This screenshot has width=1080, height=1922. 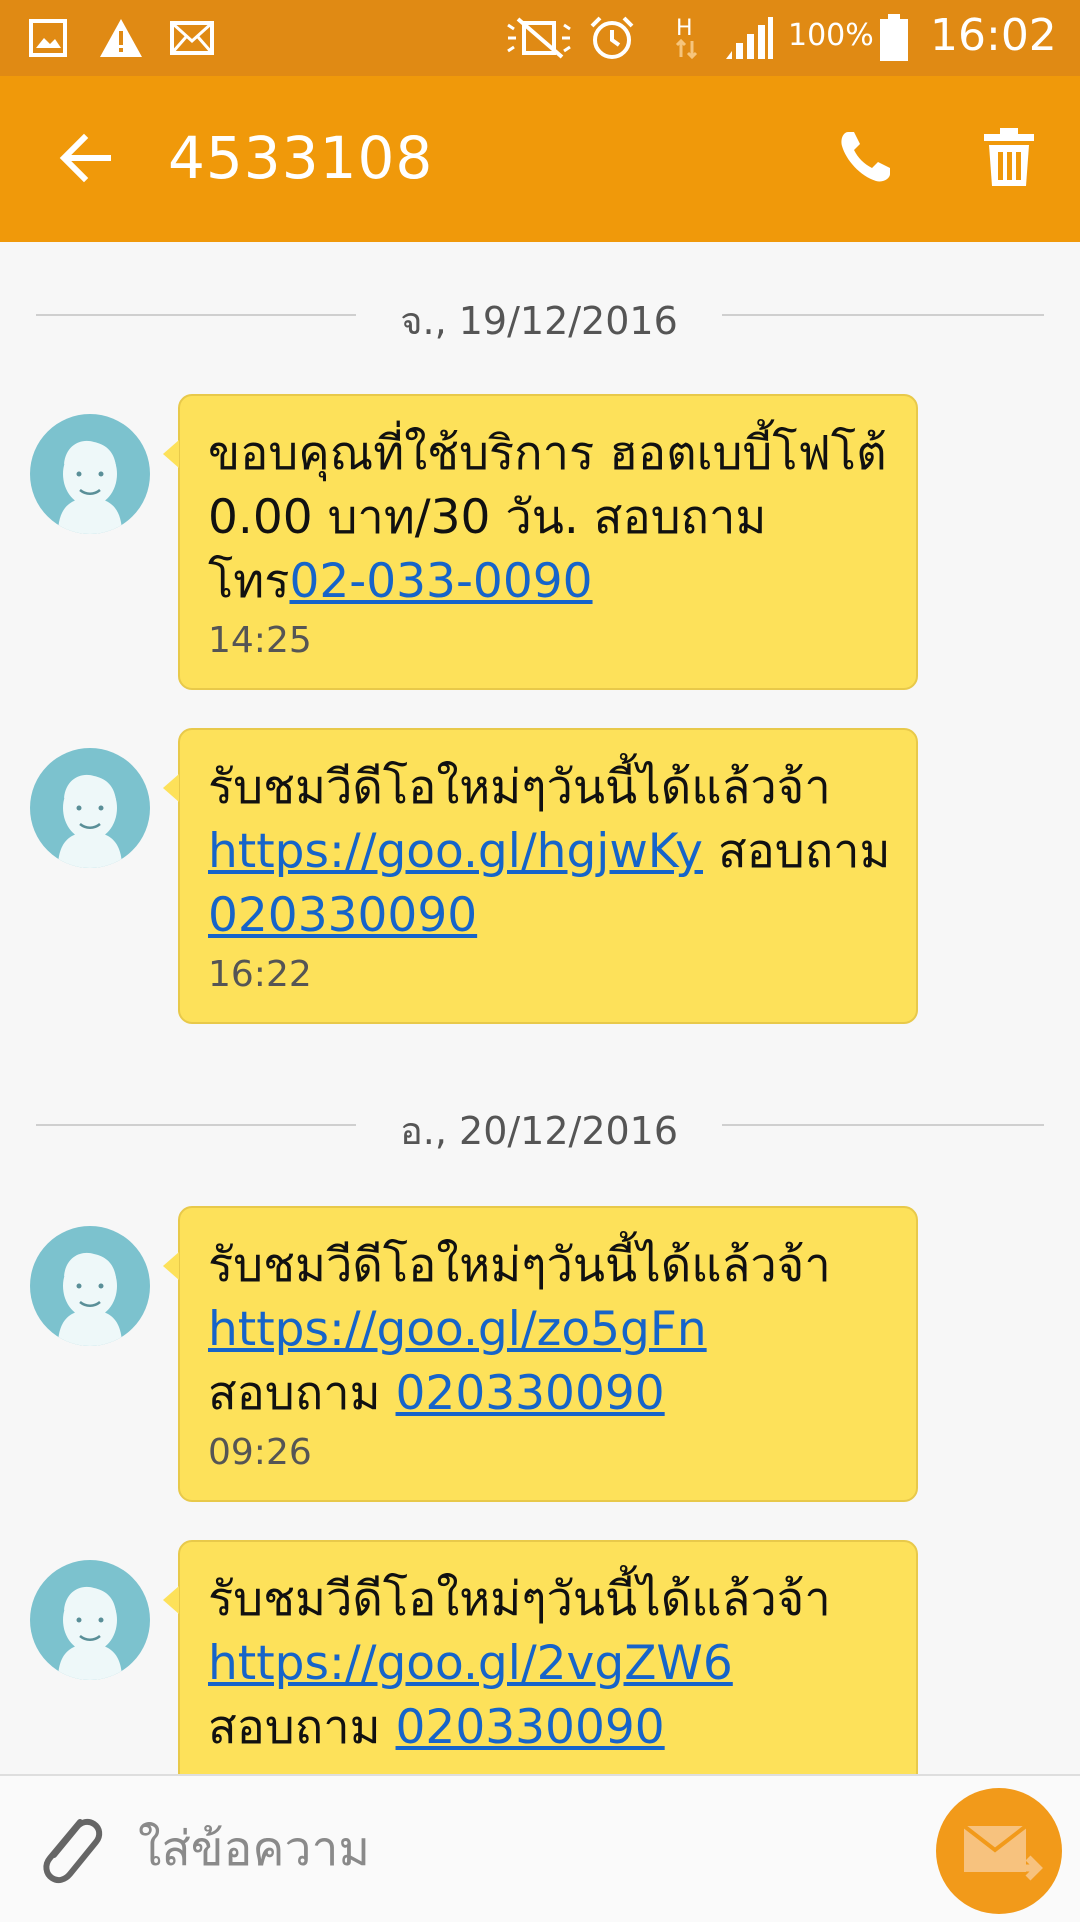 I want to click on phone-icon, so click(x=865, y=157).